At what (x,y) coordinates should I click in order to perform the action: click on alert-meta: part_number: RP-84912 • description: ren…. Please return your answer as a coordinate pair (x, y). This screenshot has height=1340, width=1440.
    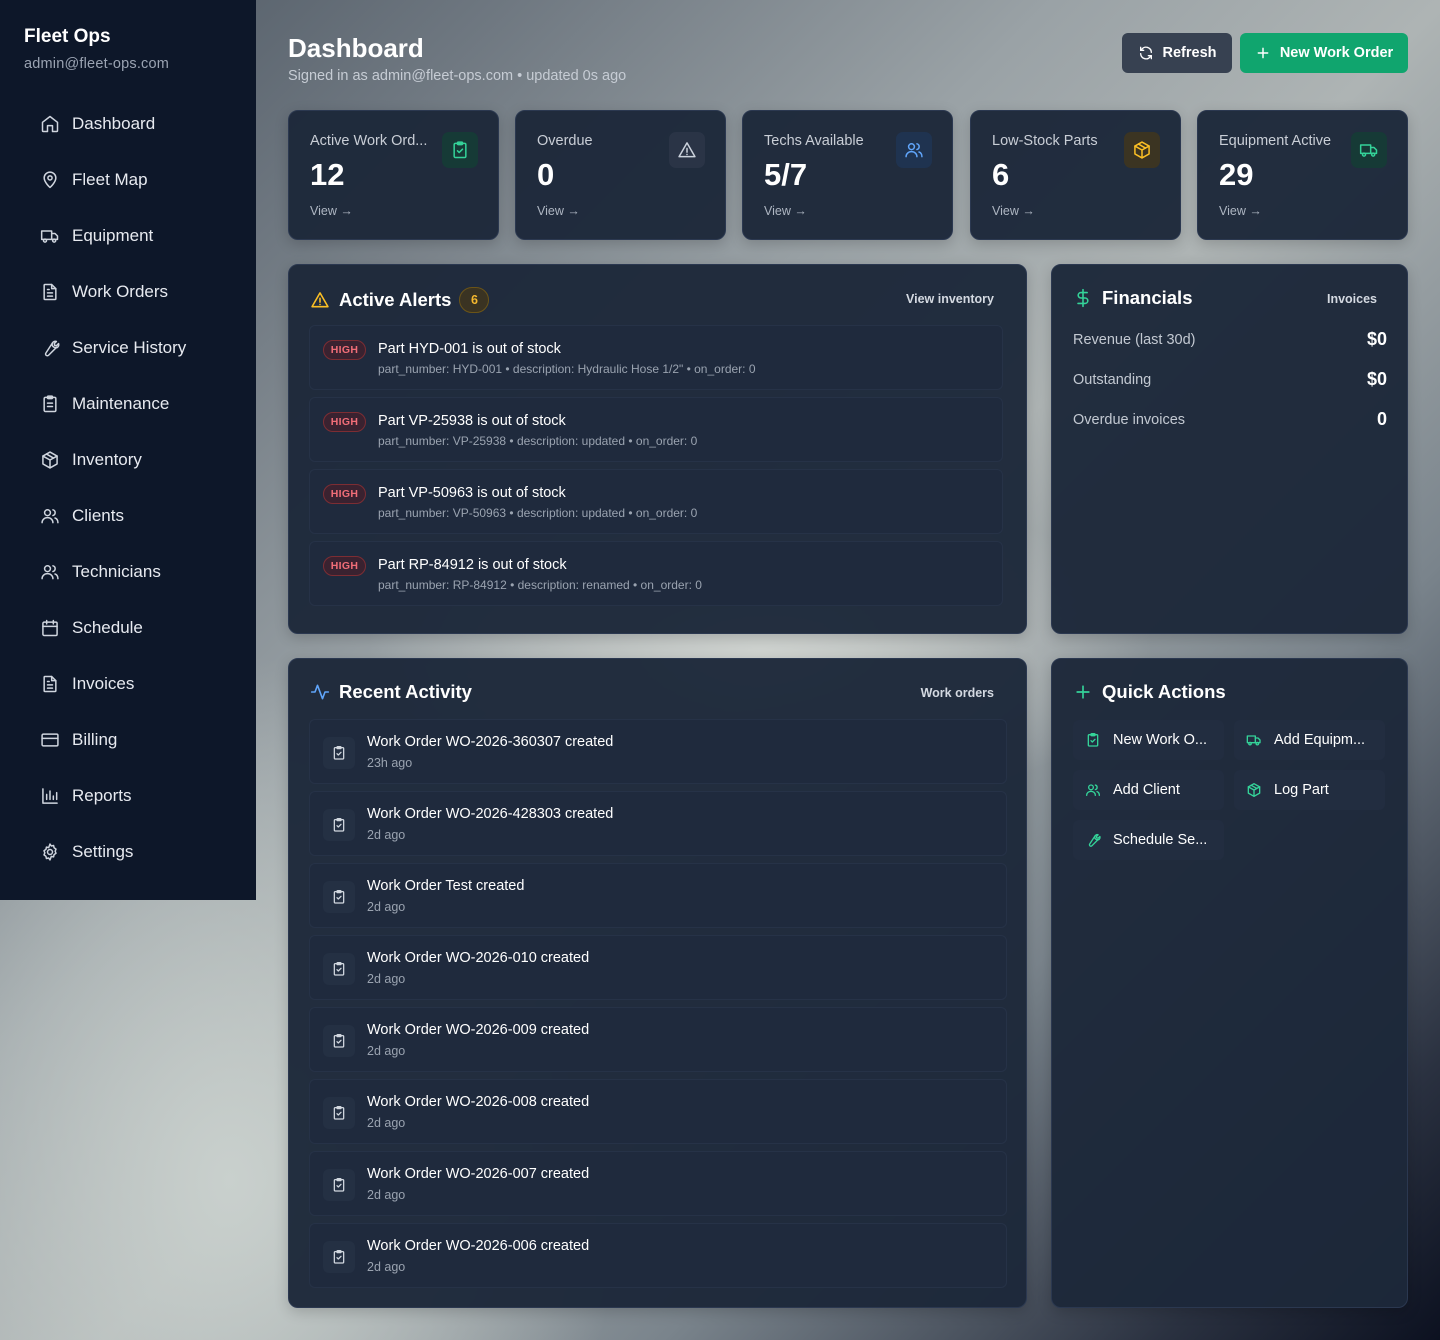
    Looking at the image, I should click on (540, 585).